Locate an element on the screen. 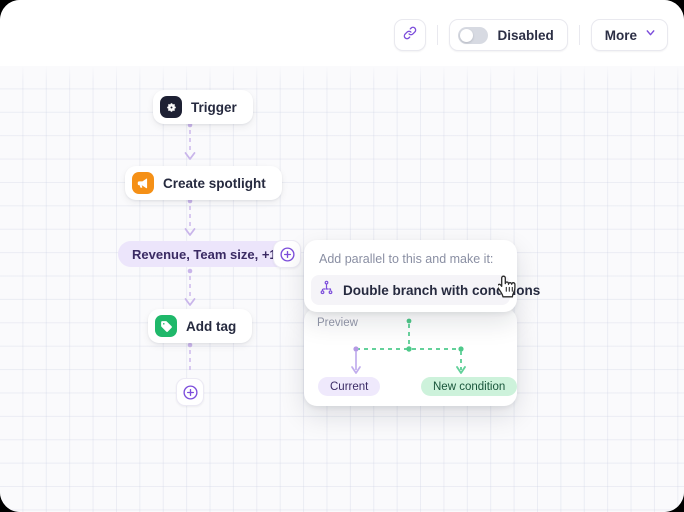  toggle-label: Disabled is located at coordinates (525, 35).